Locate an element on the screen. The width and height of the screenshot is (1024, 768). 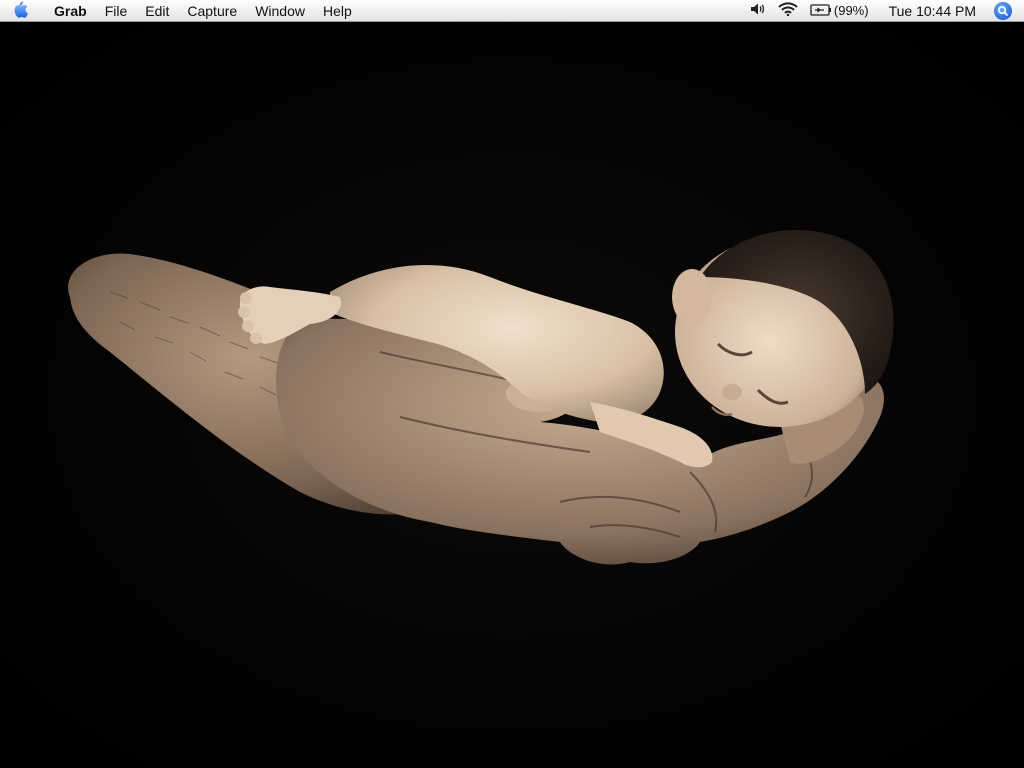
spotlight-button is located at coordinates (1003, 11).